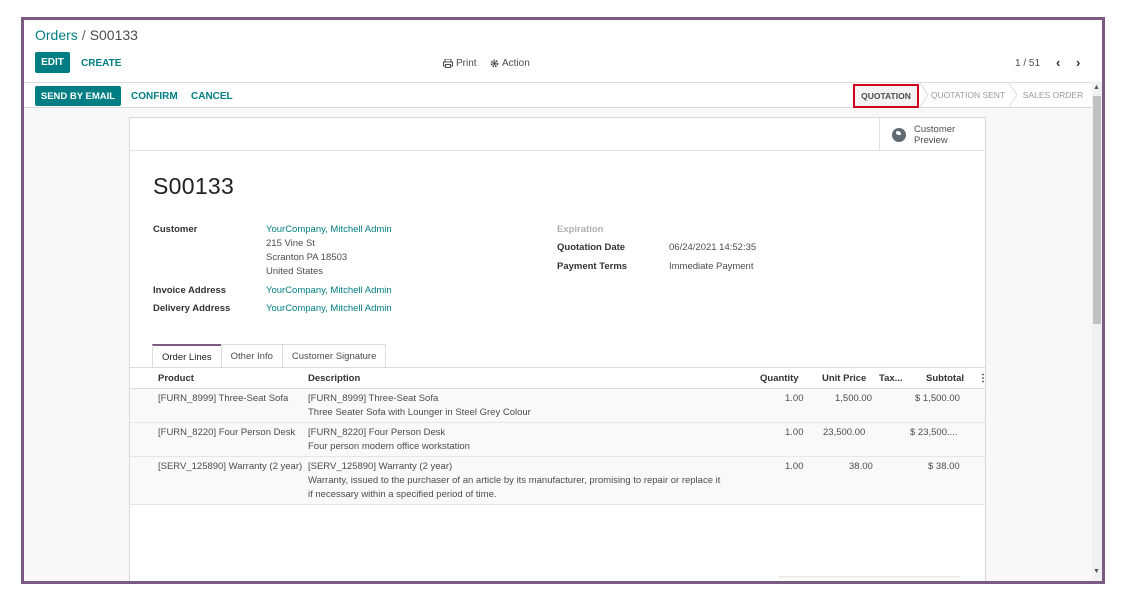  I want to click on line-description-title: [SERV_125890] Warranty (2 year), so click(380, 466).